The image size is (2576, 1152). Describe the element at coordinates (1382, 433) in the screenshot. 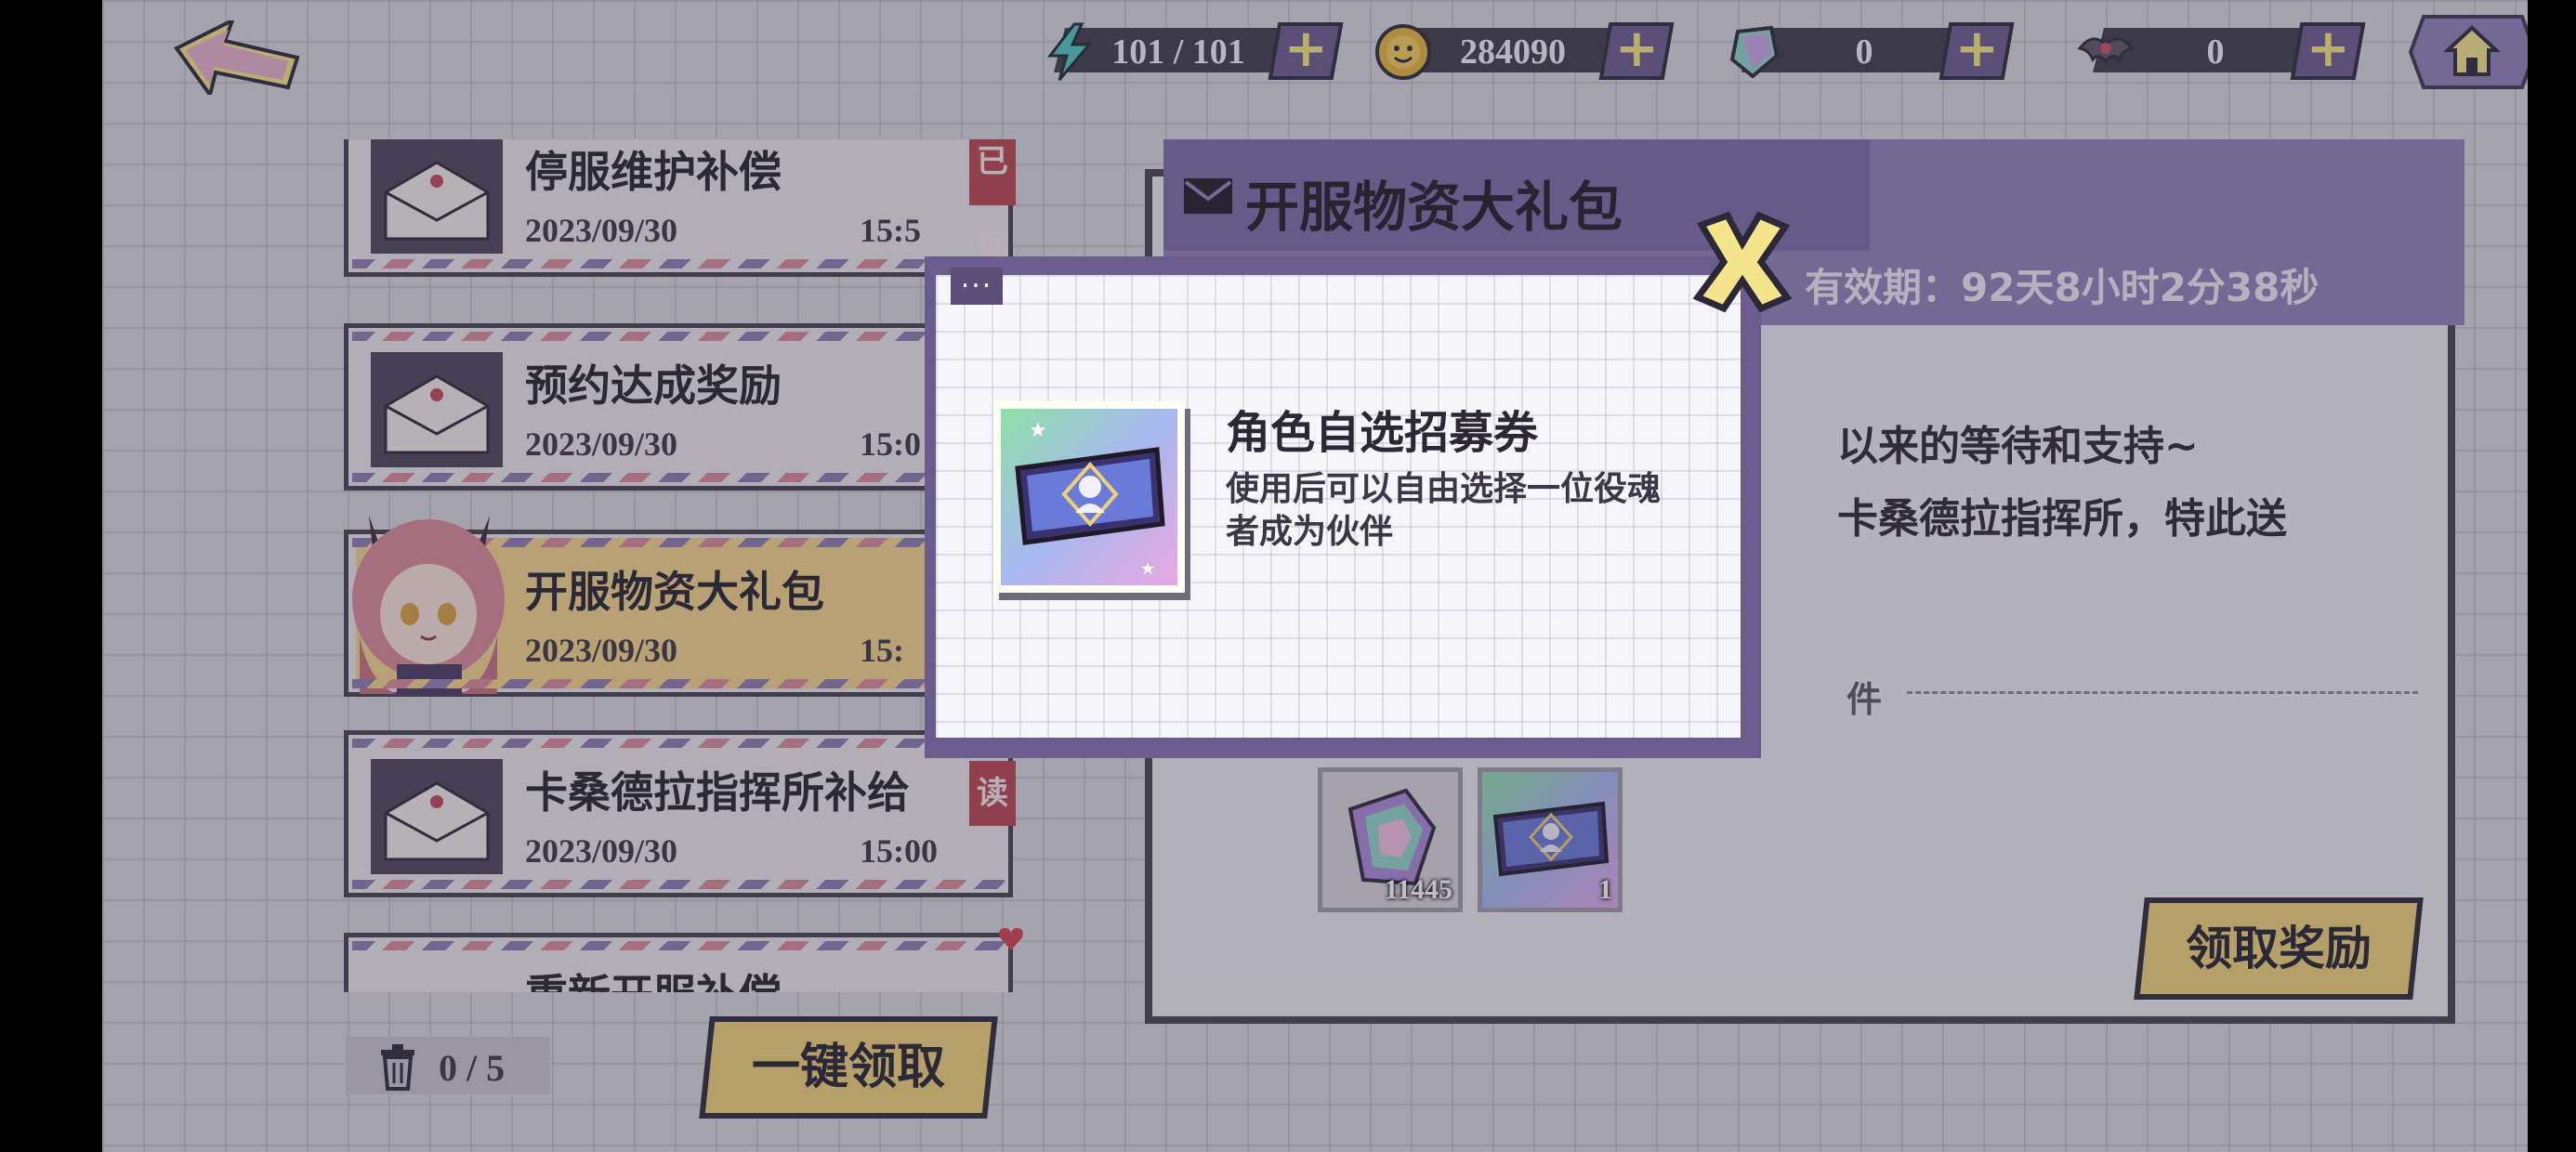

I see `item-name: 角色自选招募券` at that location.